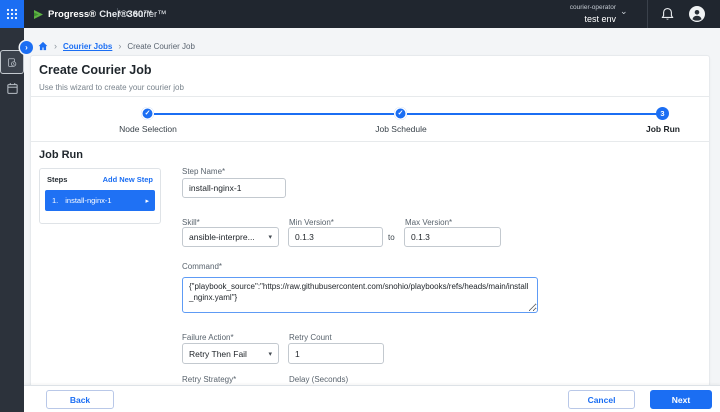 This screenshot has height=412, width=720. I want to click on left-sidebar, so click(12, 220).